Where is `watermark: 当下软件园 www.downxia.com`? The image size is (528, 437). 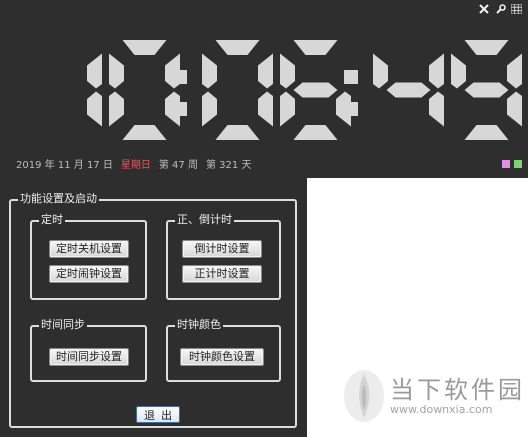
watermark: 当下软件园 www.downxia.com is located at coordinates (434, 398).